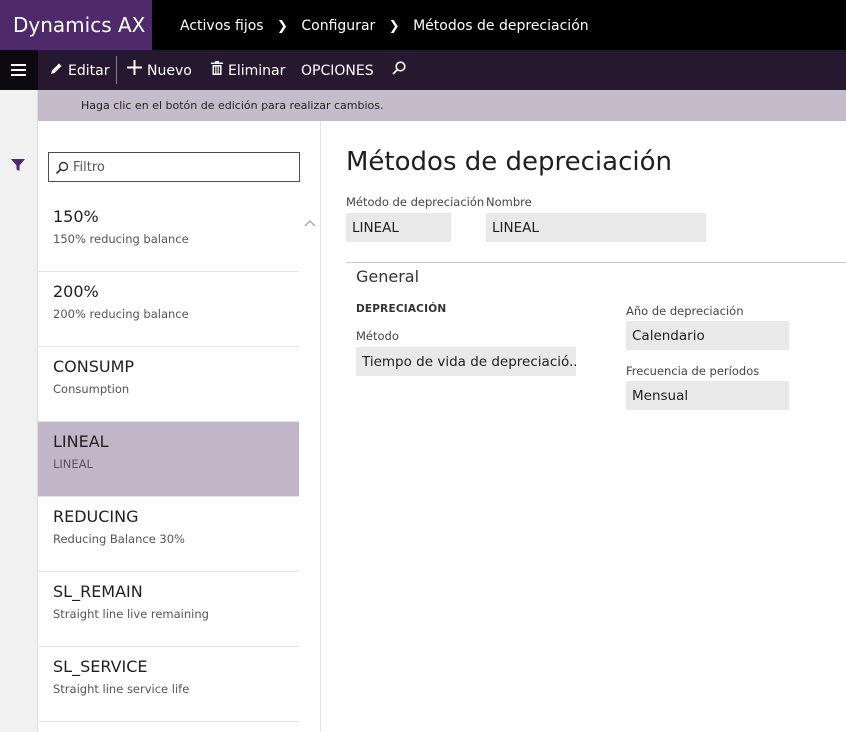  What do you see at coordinates (119, 539) in the screenshot?
I see `list-item-description: Reducing Balance 30%` at bounding box center [119, 539].